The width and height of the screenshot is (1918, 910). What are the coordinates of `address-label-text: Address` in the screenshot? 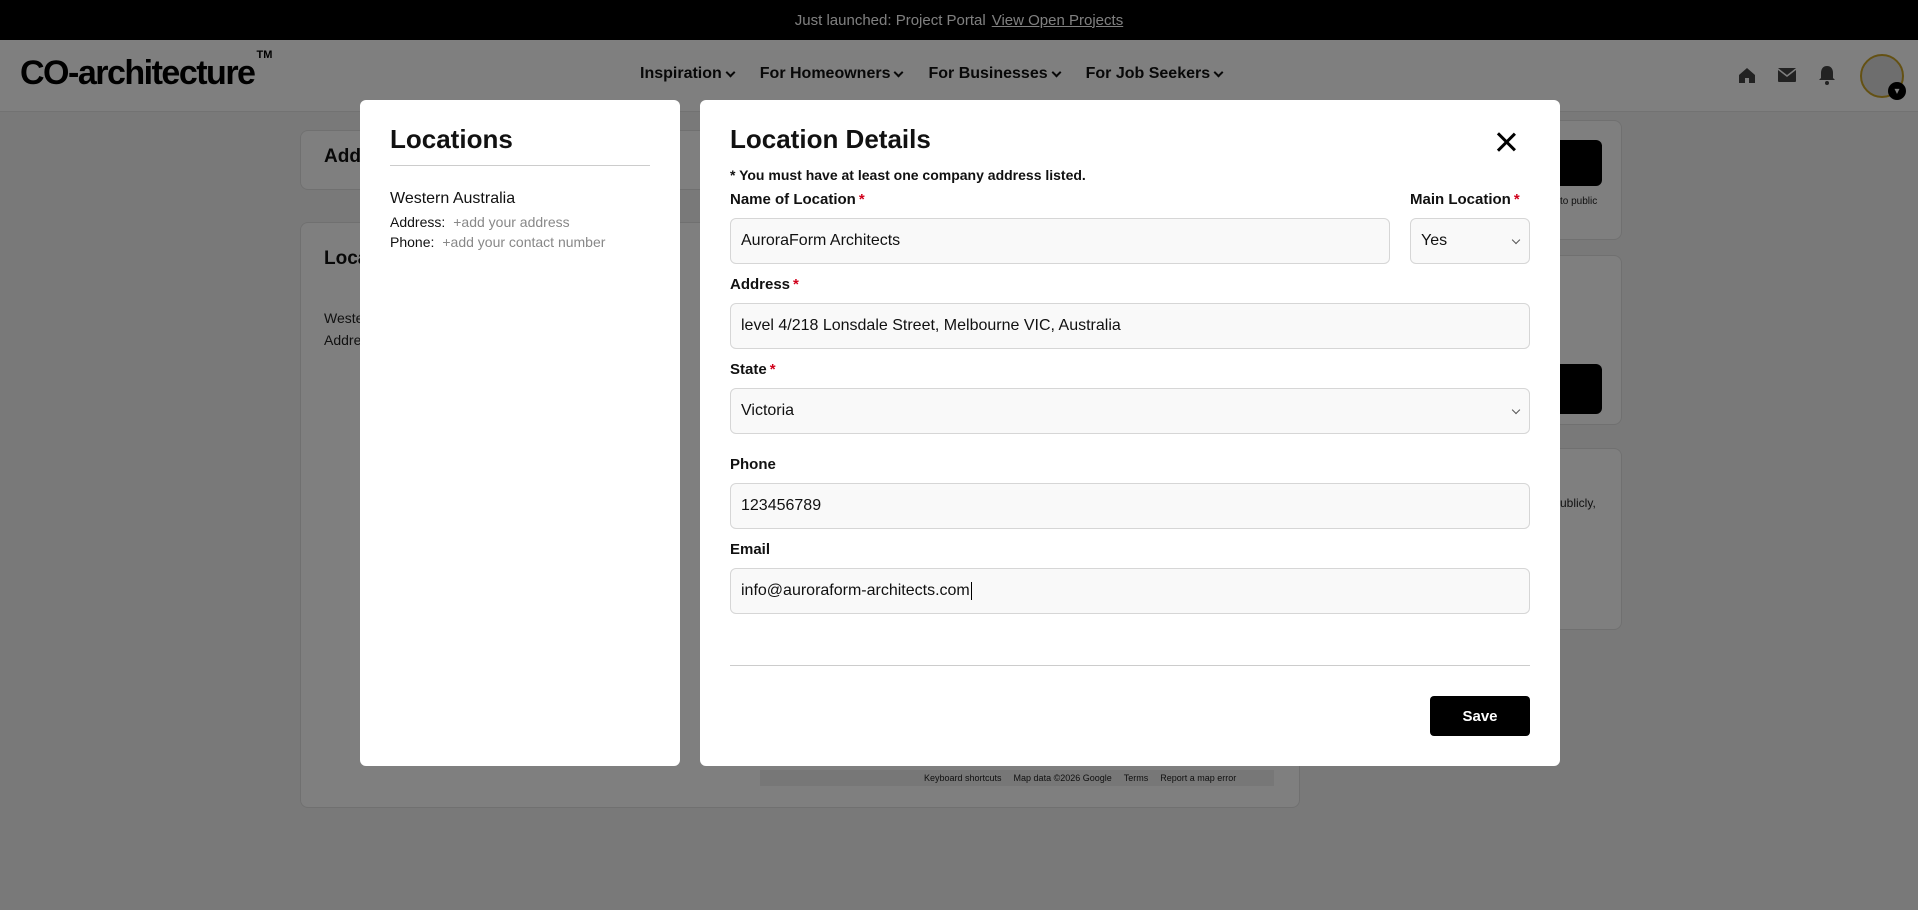 It's located at (760, 284).